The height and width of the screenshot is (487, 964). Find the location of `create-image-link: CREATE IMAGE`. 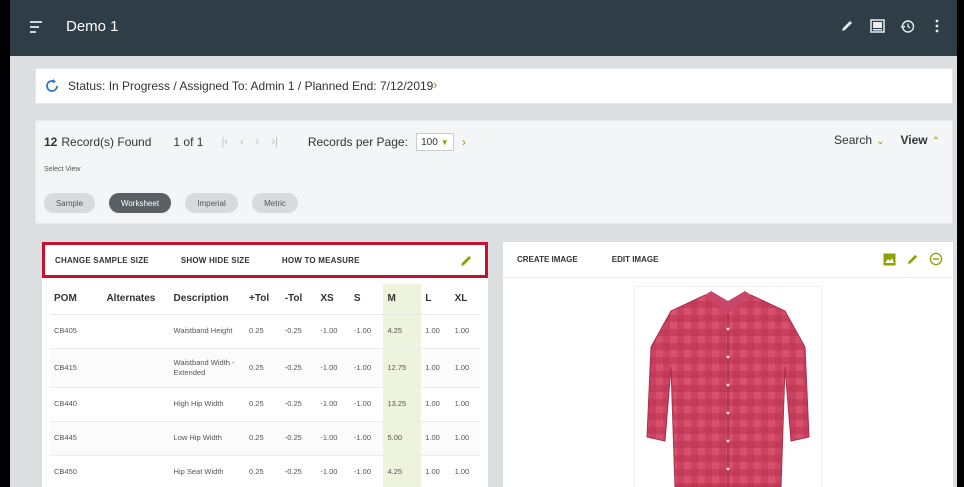

create-image-link: CREATE IMAGE is located at coordinates (547, 259).